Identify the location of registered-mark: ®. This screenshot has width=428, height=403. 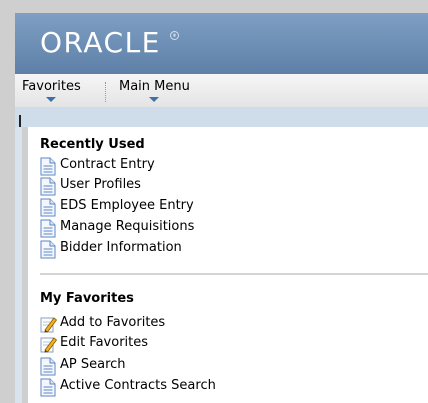
(174, 35).